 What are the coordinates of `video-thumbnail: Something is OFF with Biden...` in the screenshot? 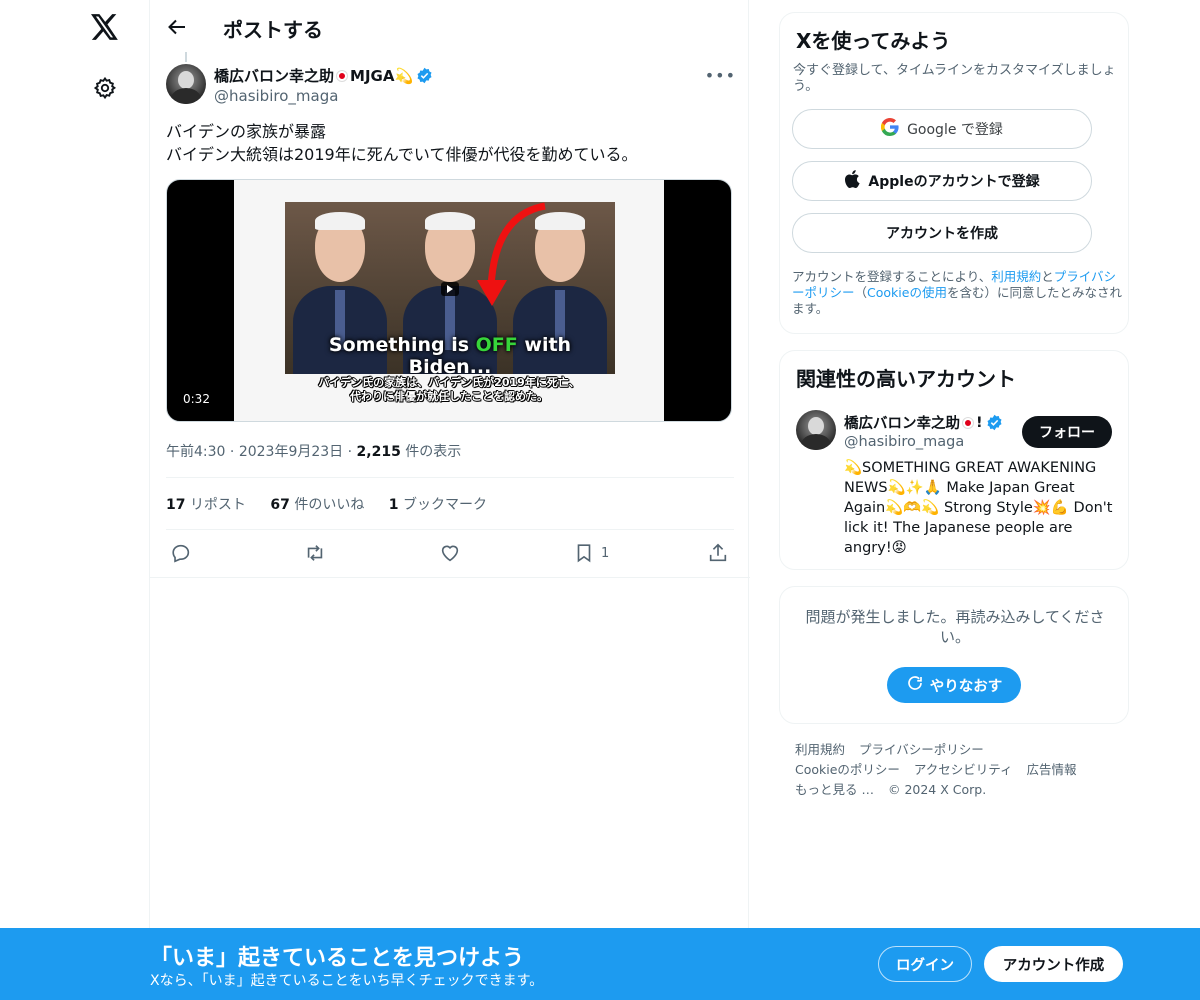 It's located at (450, 288).